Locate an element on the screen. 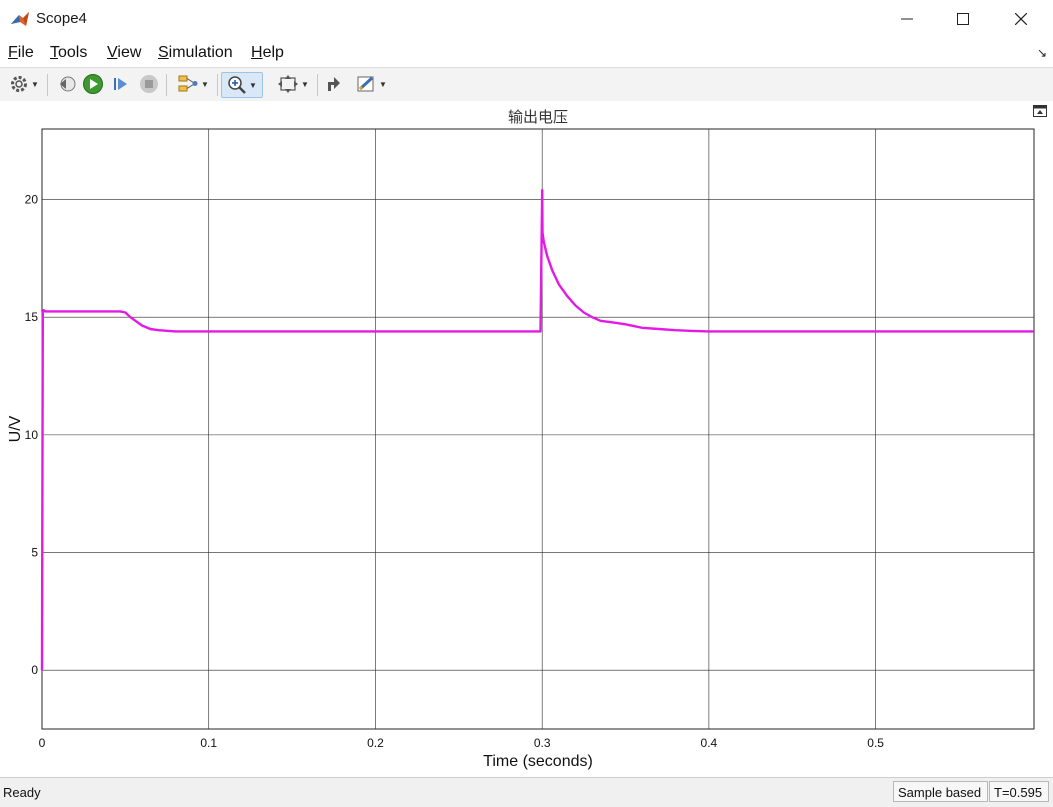 The image size is (1053, 807). settings-dropdown-icon: ▼ is located at coordinates (35, 84).